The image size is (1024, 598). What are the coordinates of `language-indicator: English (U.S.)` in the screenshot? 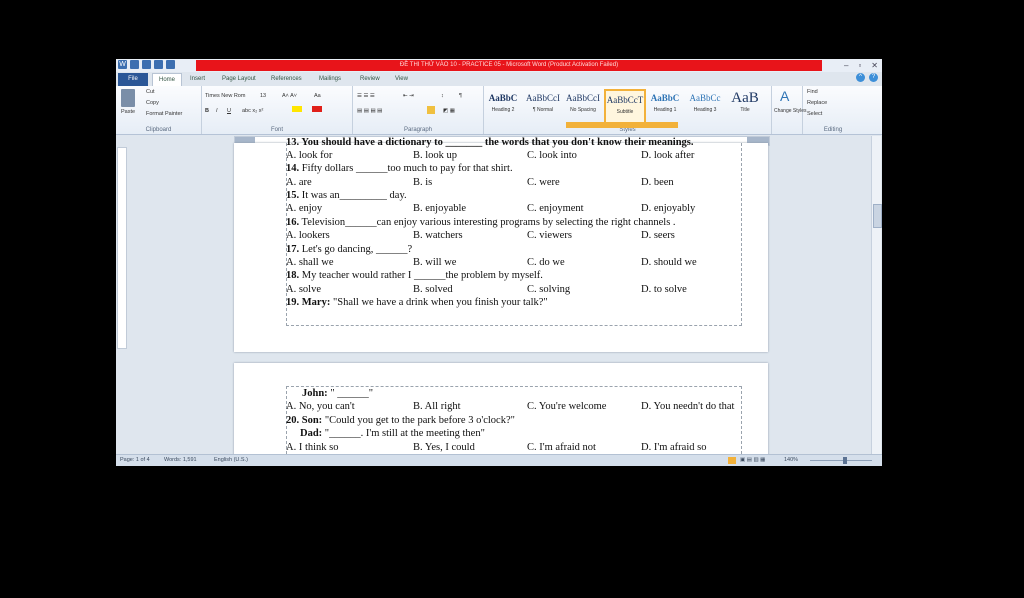 It's located at (231, 460).